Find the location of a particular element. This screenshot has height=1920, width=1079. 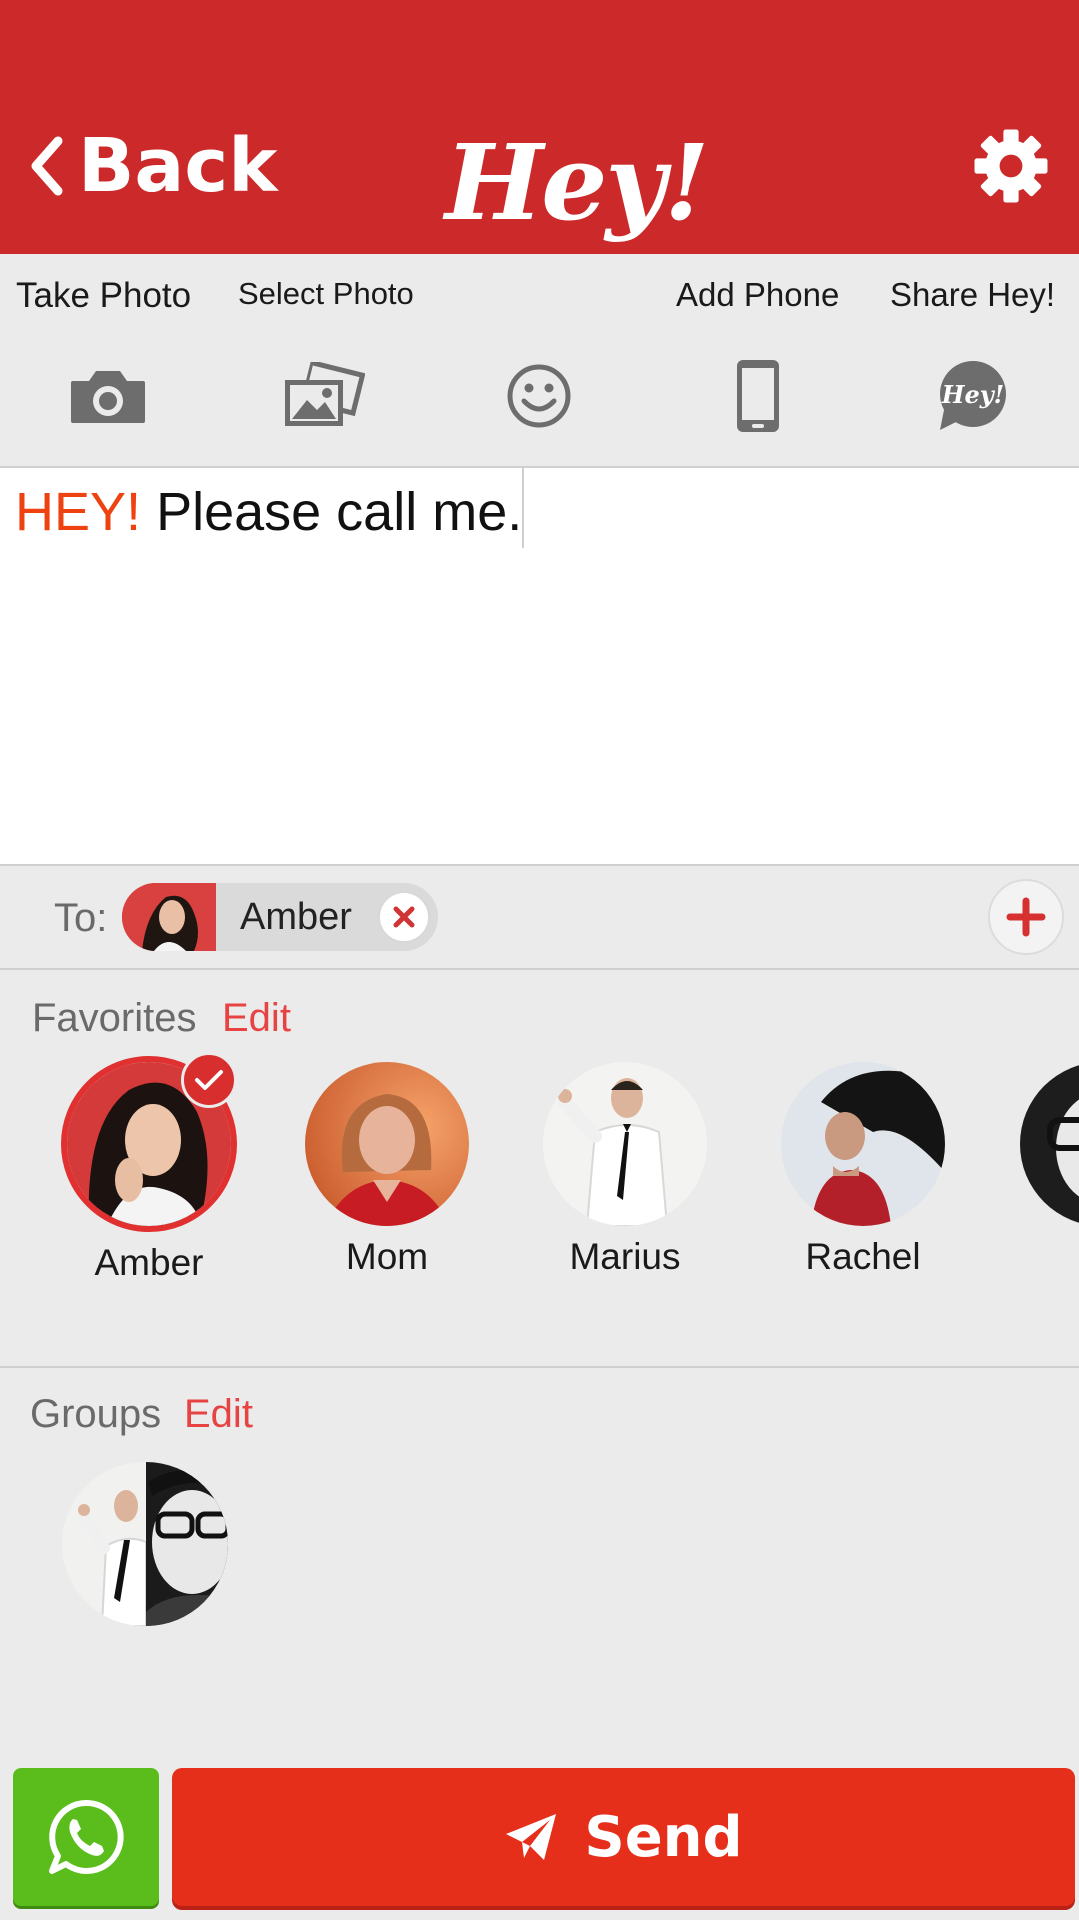

plus-icon is located at coordinates (1026, 917).